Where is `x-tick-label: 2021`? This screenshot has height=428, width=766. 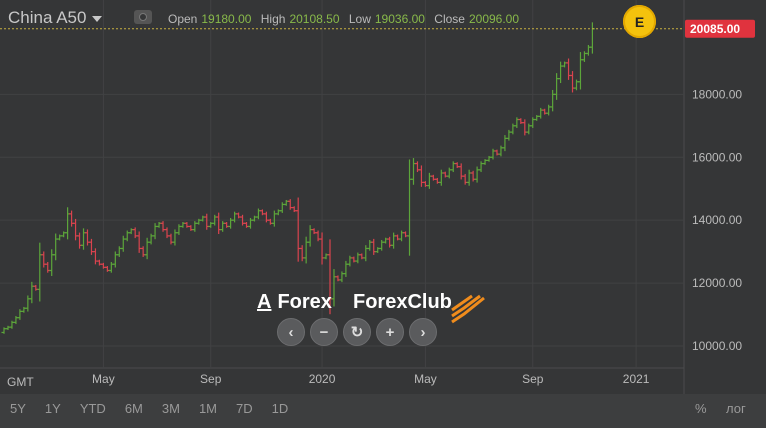
x-tick-label: 2021 is located at coordinates (636, 379).